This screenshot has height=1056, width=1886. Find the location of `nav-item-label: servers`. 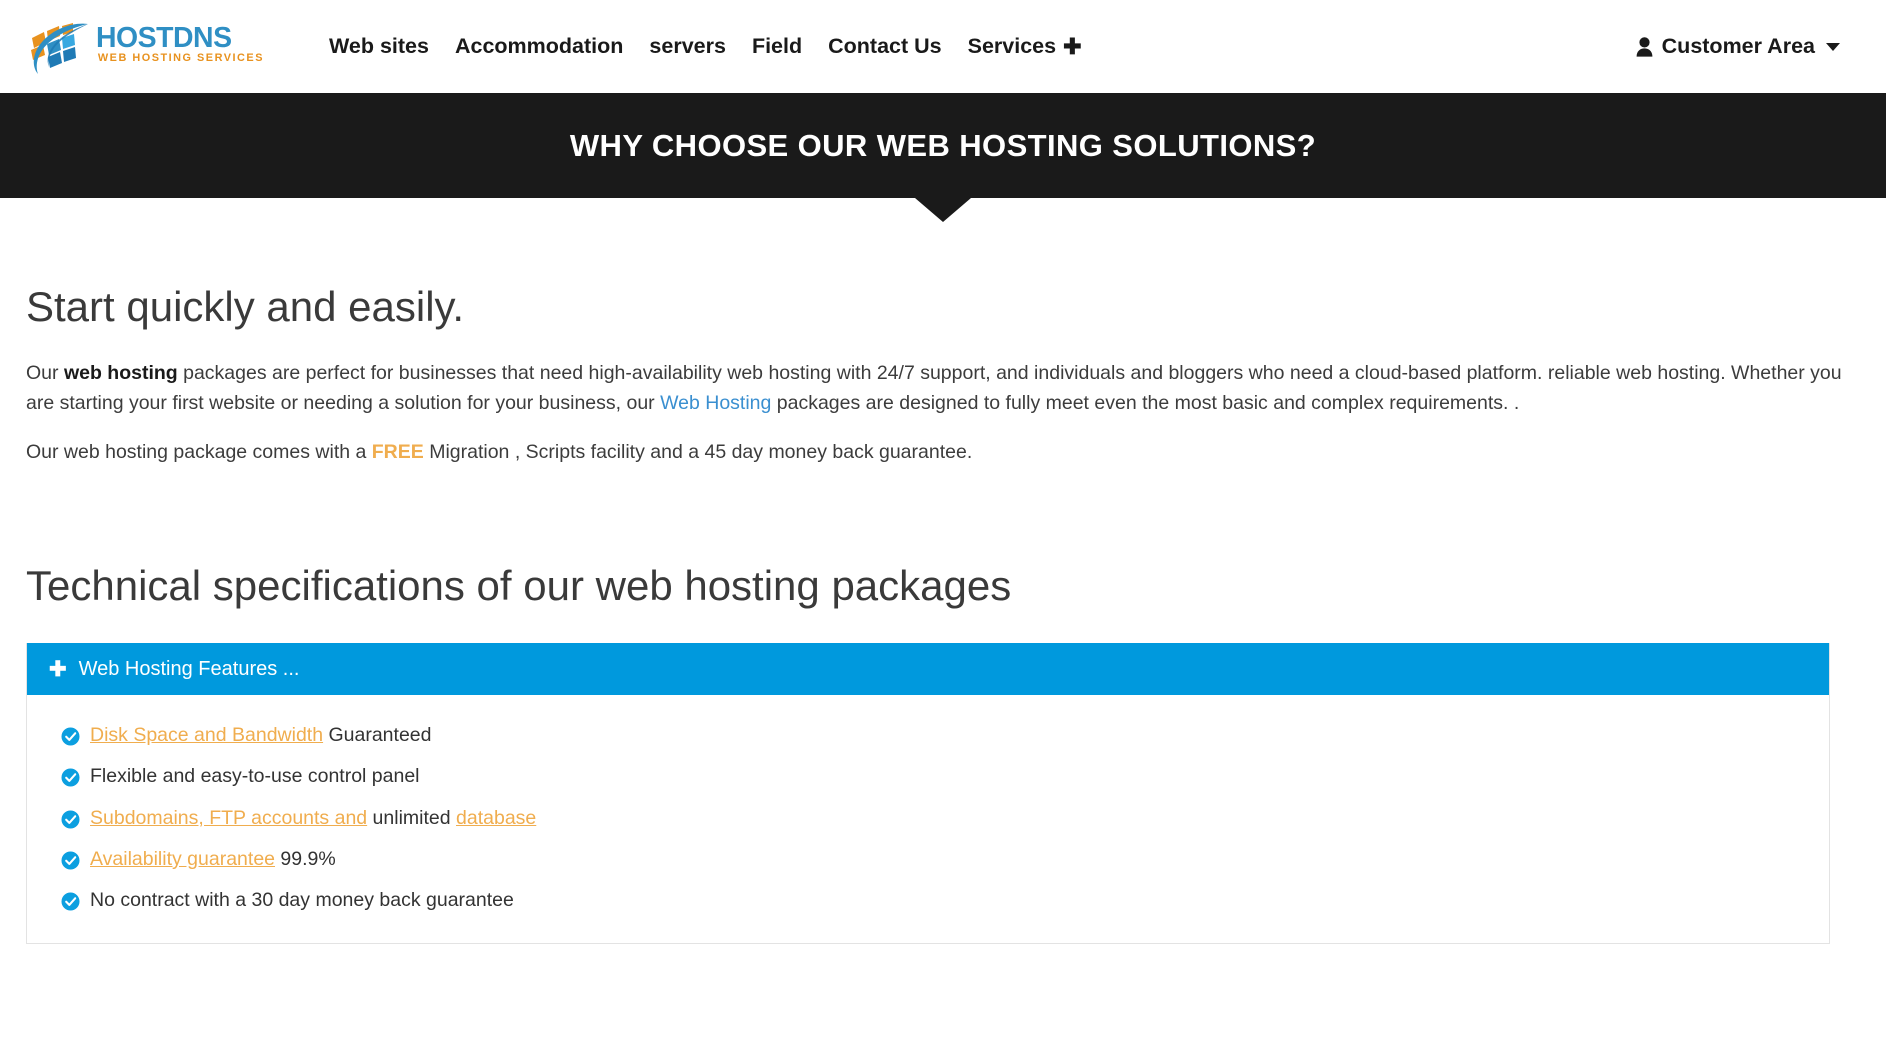

nav-item-label: servers is located at coordinates (687, 45).